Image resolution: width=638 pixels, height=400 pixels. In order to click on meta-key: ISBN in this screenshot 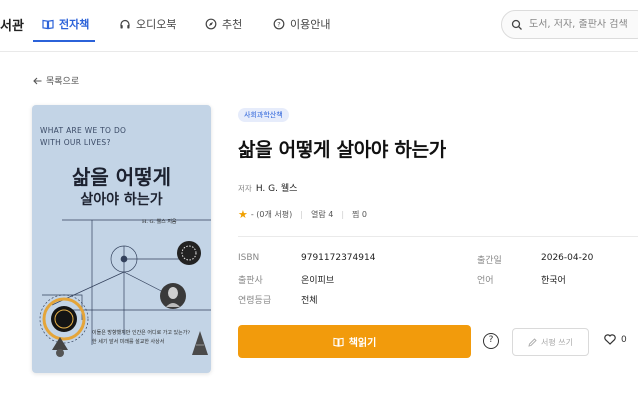, I will do `click(249, 258)`.